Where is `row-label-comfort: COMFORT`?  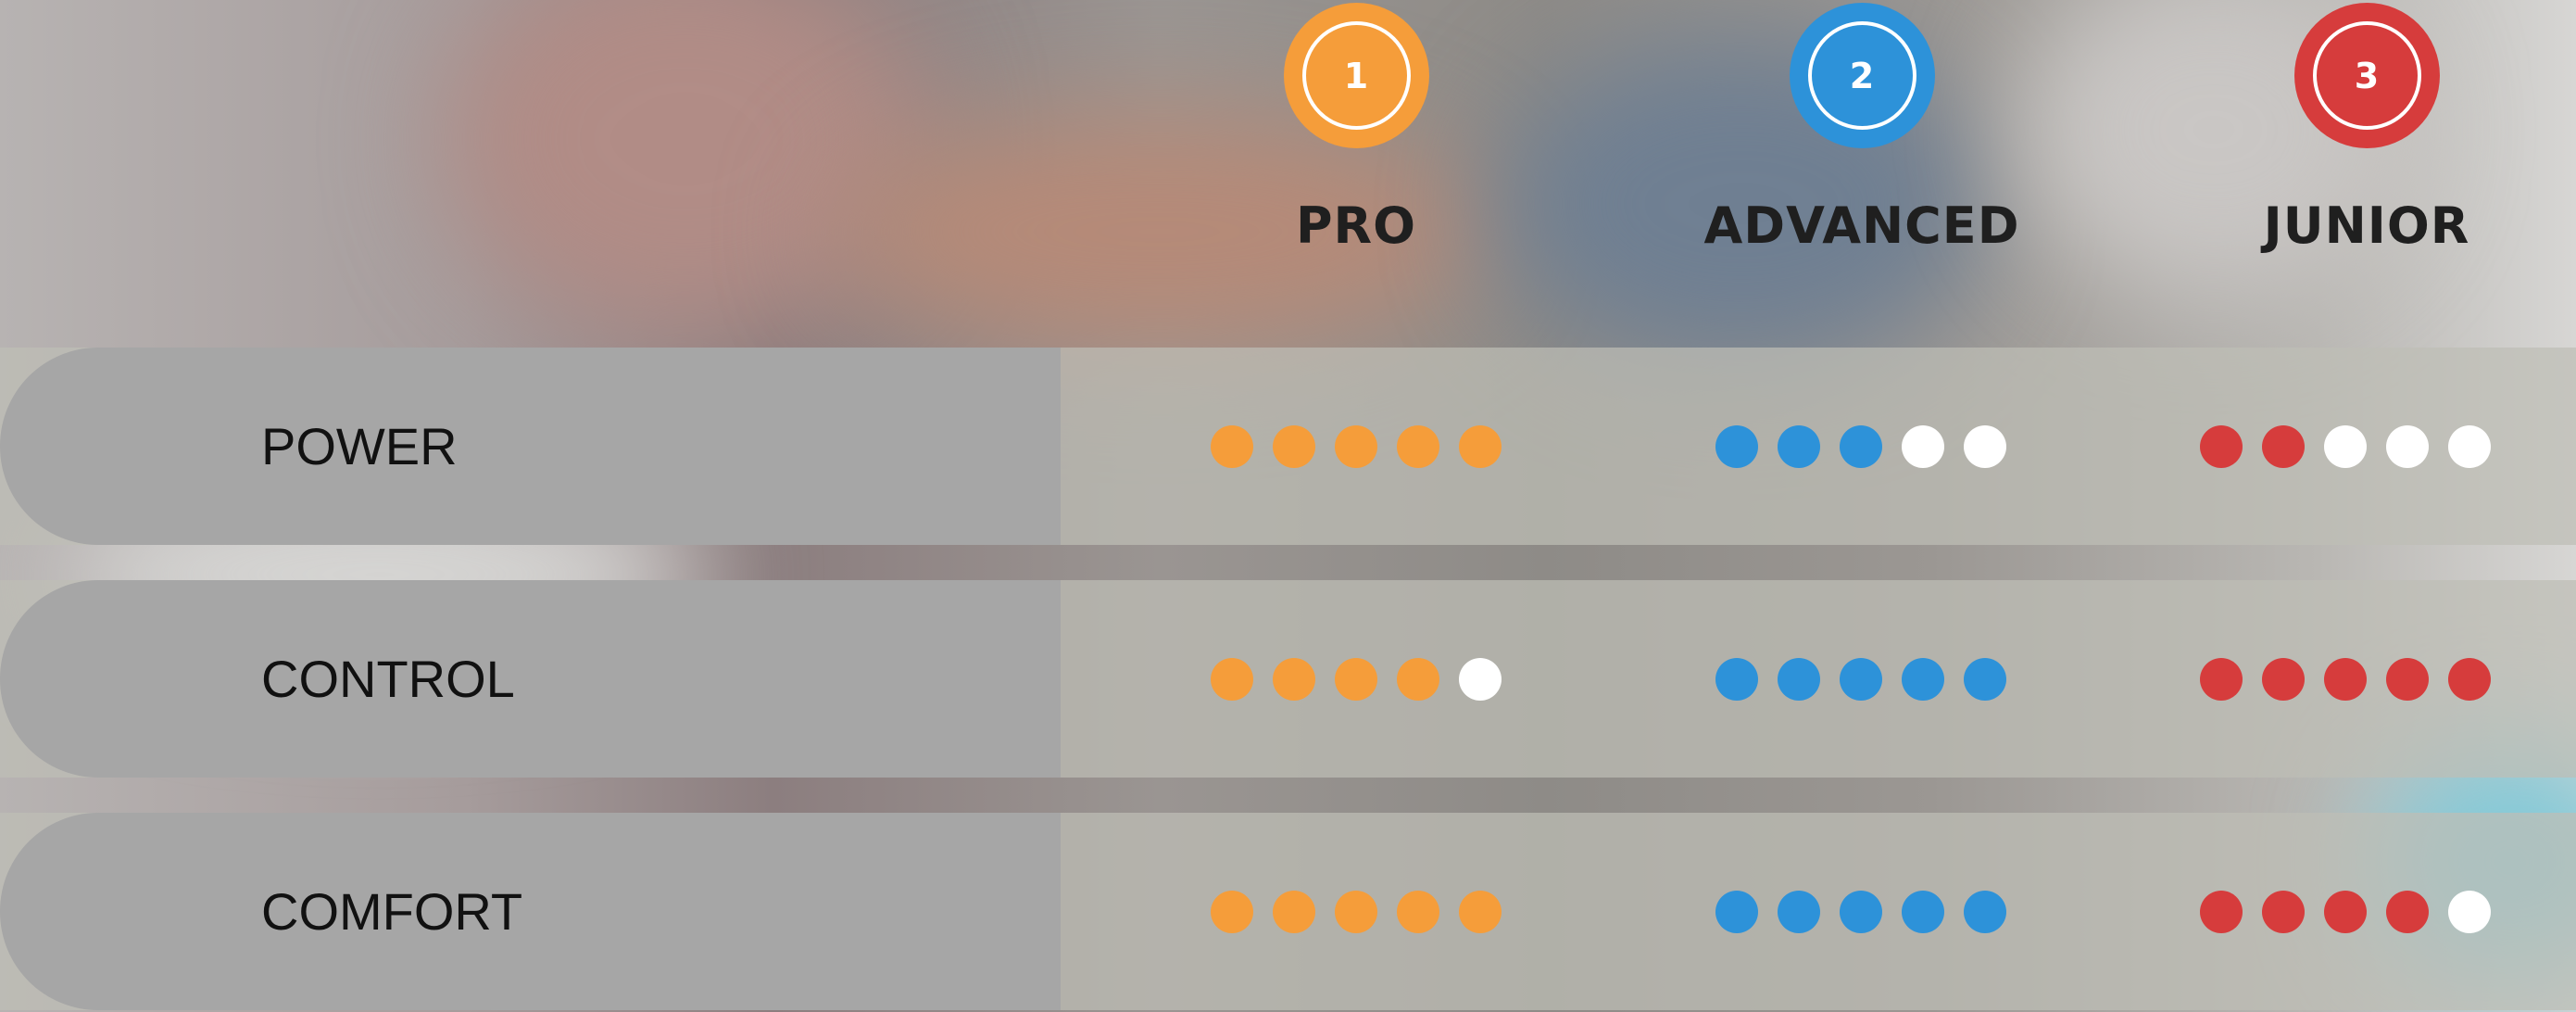 row-label-comfort: COMFORT is located at coordinates (392, 911).